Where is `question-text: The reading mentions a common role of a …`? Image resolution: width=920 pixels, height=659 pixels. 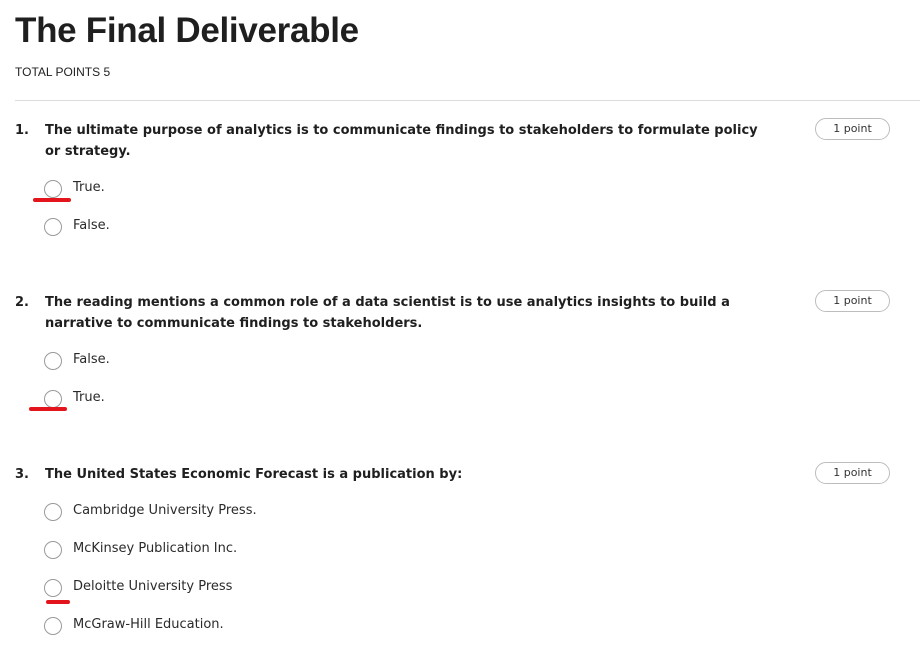 question-text: The reading mentions a common role of a … is located at coordinates (387, 313).